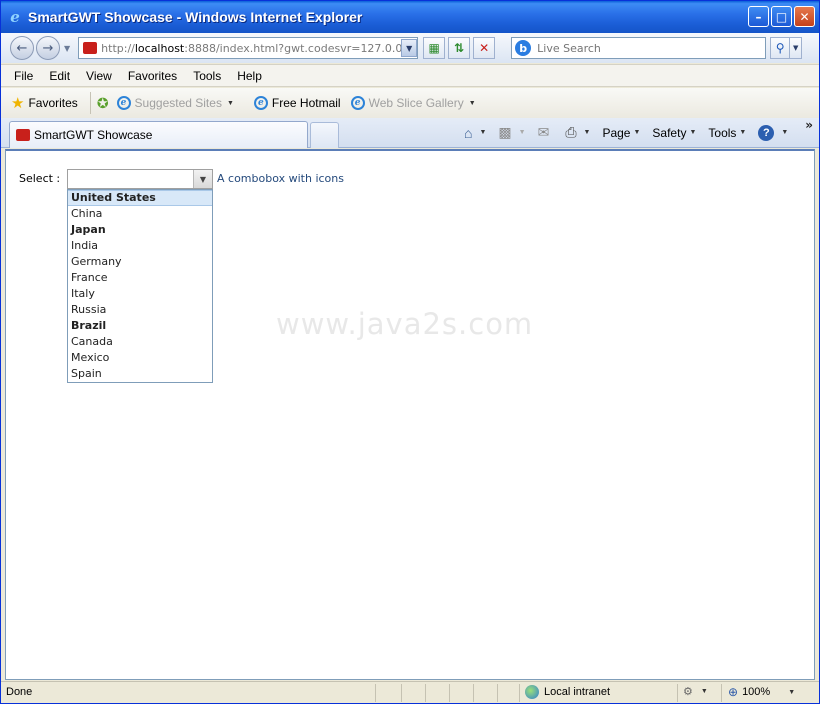 Image resolution: width=820 pixels, height=704 pixels. I want to click on picklist-option: China, so click(140, 214).